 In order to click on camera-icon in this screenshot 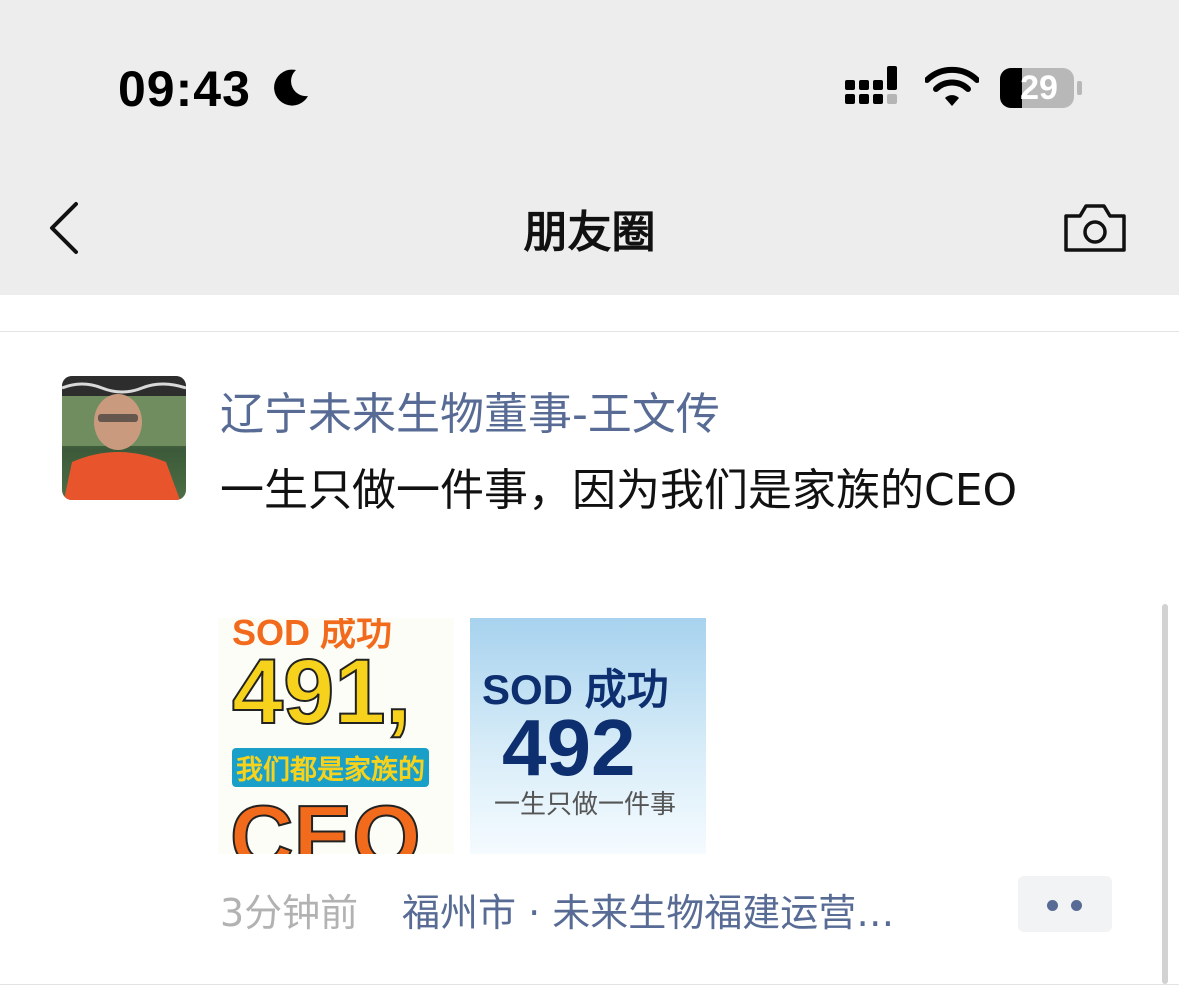, I will do `click(1095, 228)`.